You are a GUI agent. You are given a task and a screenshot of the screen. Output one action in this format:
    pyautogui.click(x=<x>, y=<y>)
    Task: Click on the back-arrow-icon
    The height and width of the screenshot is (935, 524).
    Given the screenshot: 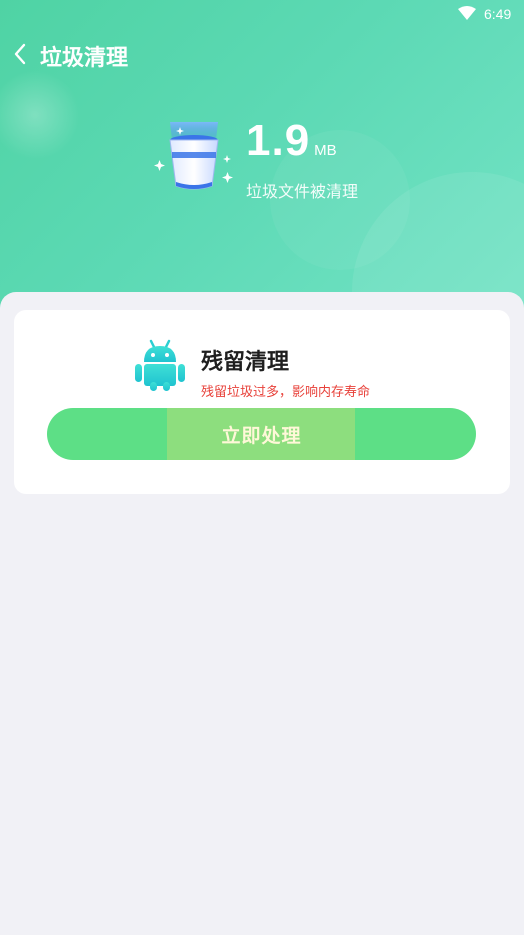 What is the action you would take?
    pyautogui.click(x=20, y=54)
    